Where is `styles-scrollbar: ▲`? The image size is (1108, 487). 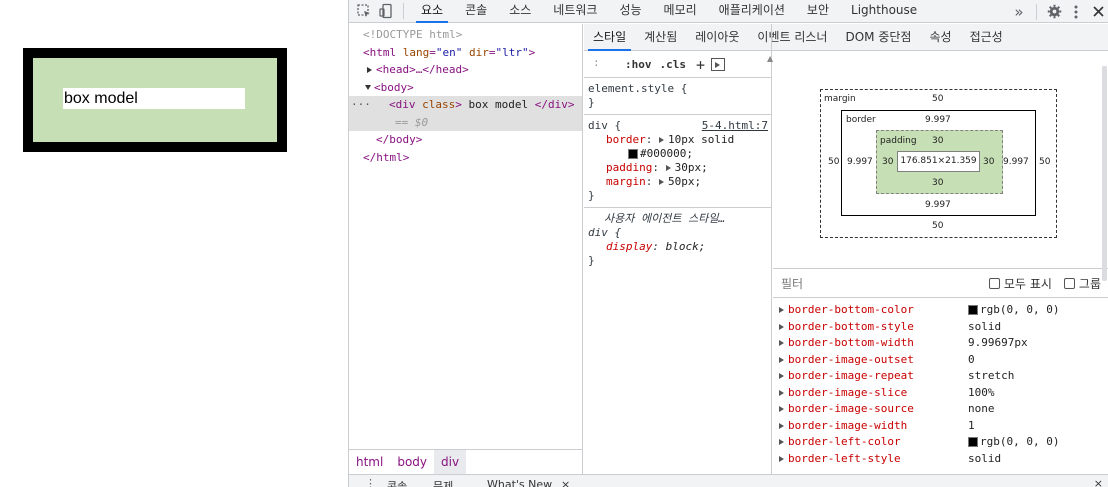
styles-scrollbar: ▲ is located at coordinates (770, 269).